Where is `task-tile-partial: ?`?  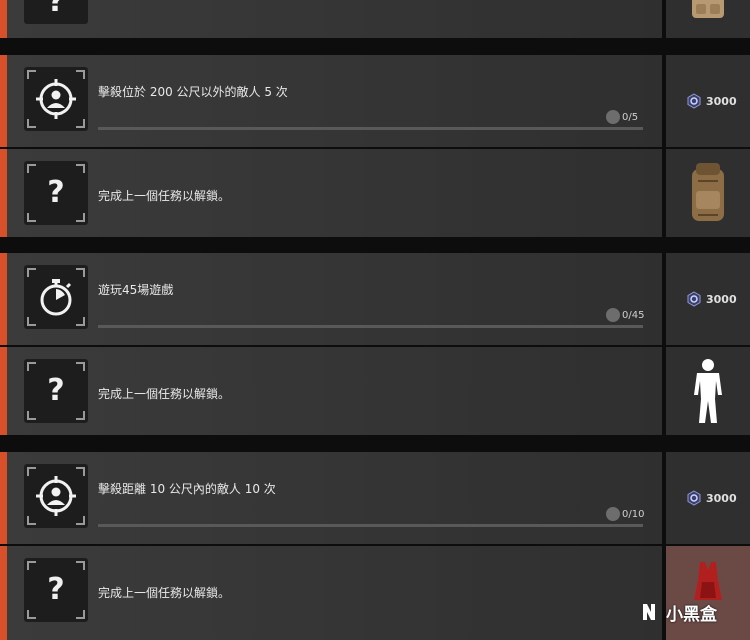
task-tile-partial: ? is located at coordinates (56, 12).